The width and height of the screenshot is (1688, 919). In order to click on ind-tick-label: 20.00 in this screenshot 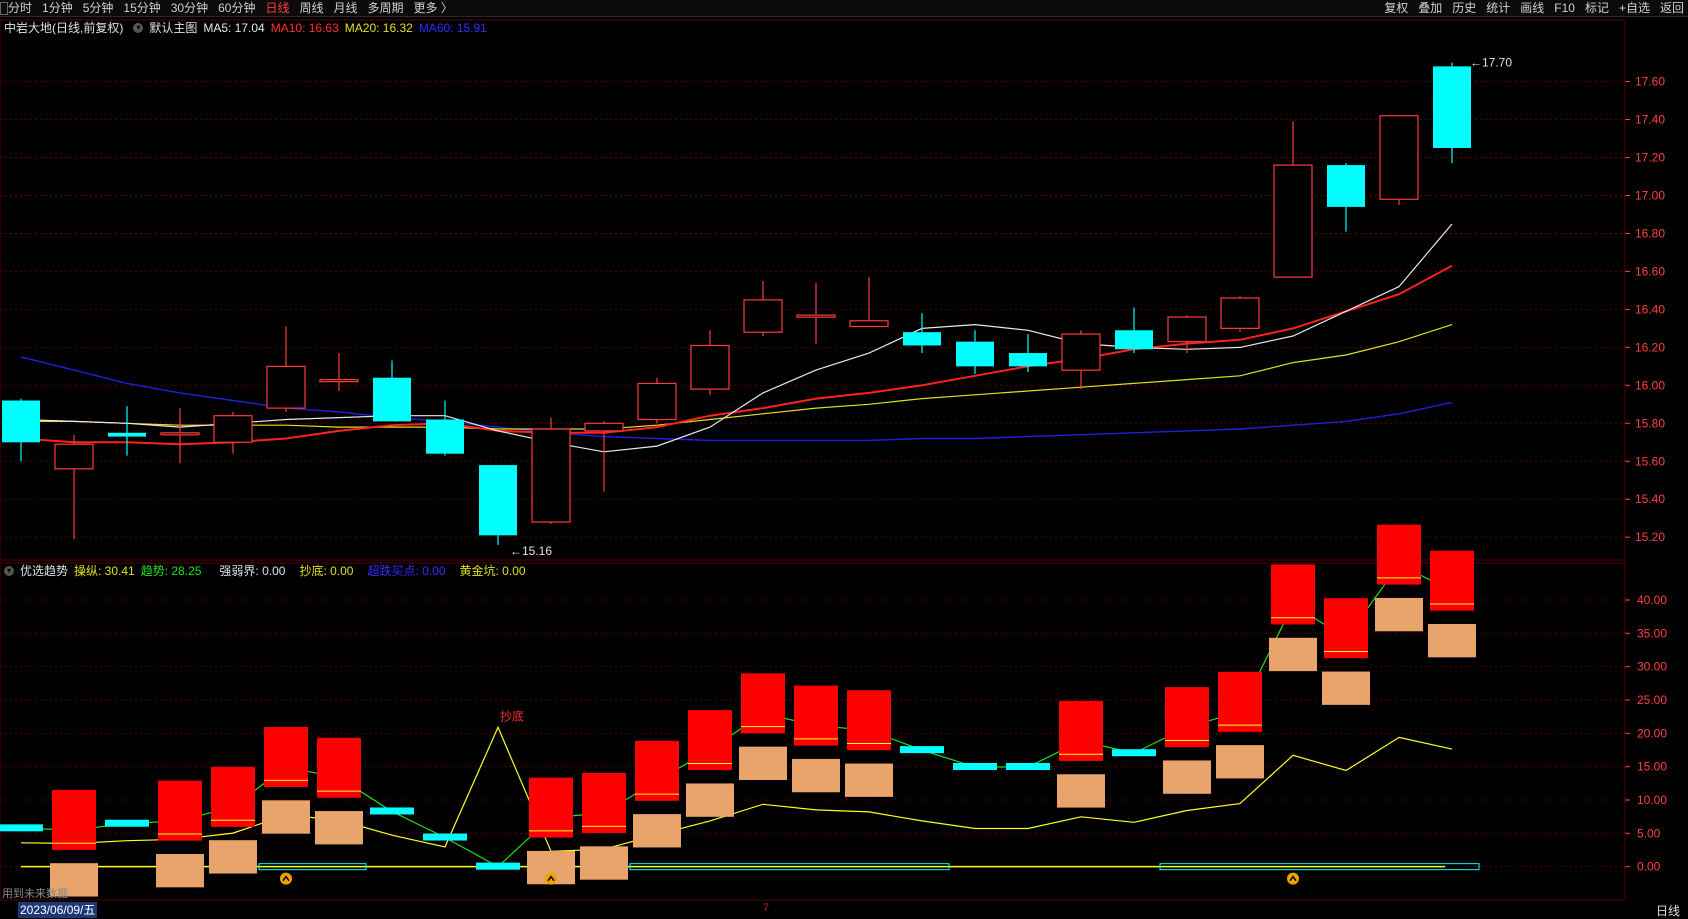, I will do `click(1652, 733)`.